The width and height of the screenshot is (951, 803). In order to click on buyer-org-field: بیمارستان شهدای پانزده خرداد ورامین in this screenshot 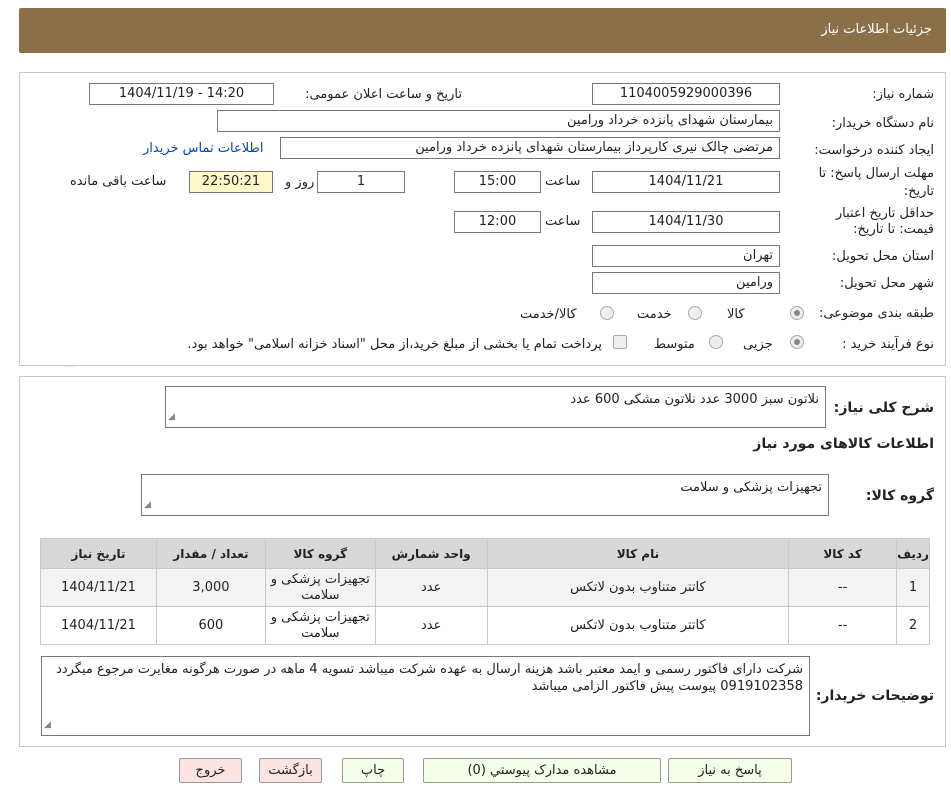, I will do `click(498, 121)`.